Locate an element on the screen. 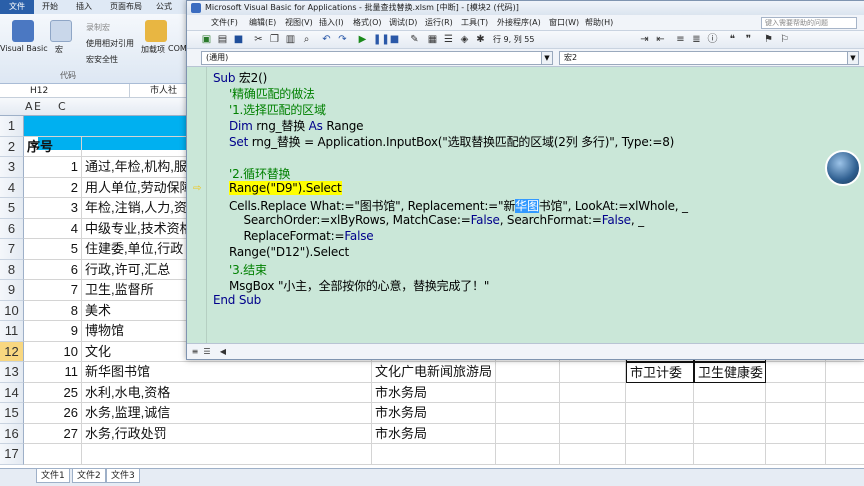 The width and height of the screenshot is (864, 486). table-cell: 市卫计委 is located at coordinates (660, 372).